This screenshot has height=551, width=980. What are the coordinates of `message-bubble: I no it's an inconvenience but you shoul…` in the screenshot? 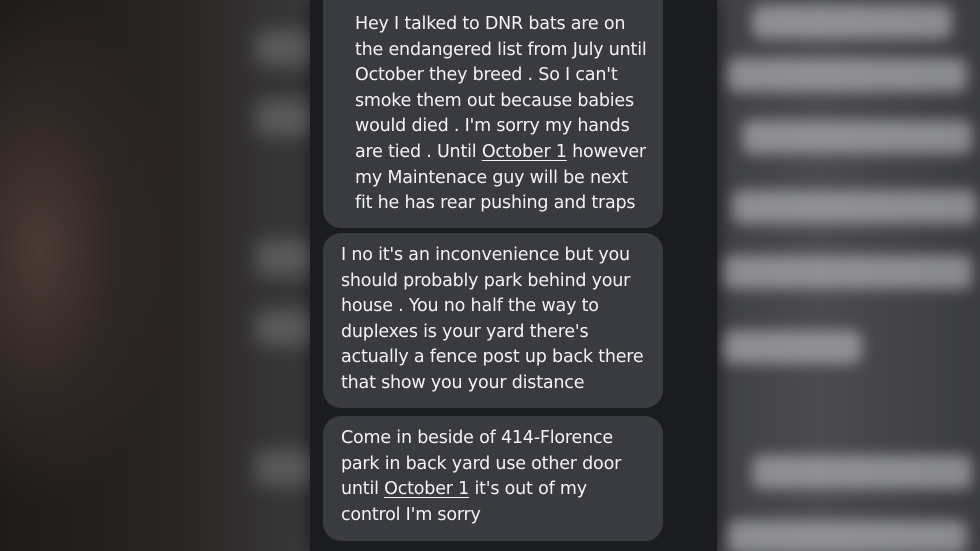 It's located at (493, 320).